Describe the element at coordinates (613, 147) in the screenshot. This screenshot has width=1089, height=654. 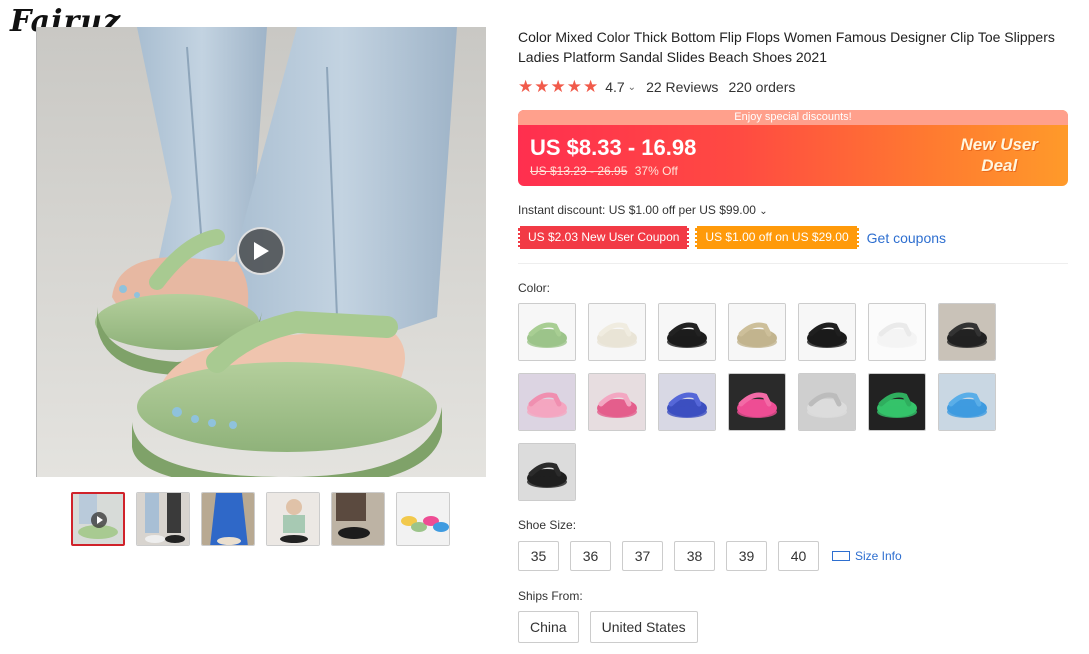
I see `current-price: US $8.33 - 16.98` at that location.